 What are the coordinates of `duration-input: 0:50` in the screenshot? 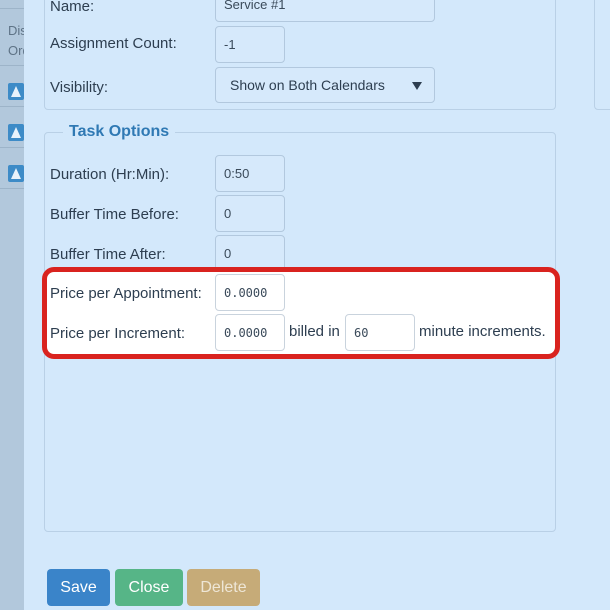 It's located at (250, 173).